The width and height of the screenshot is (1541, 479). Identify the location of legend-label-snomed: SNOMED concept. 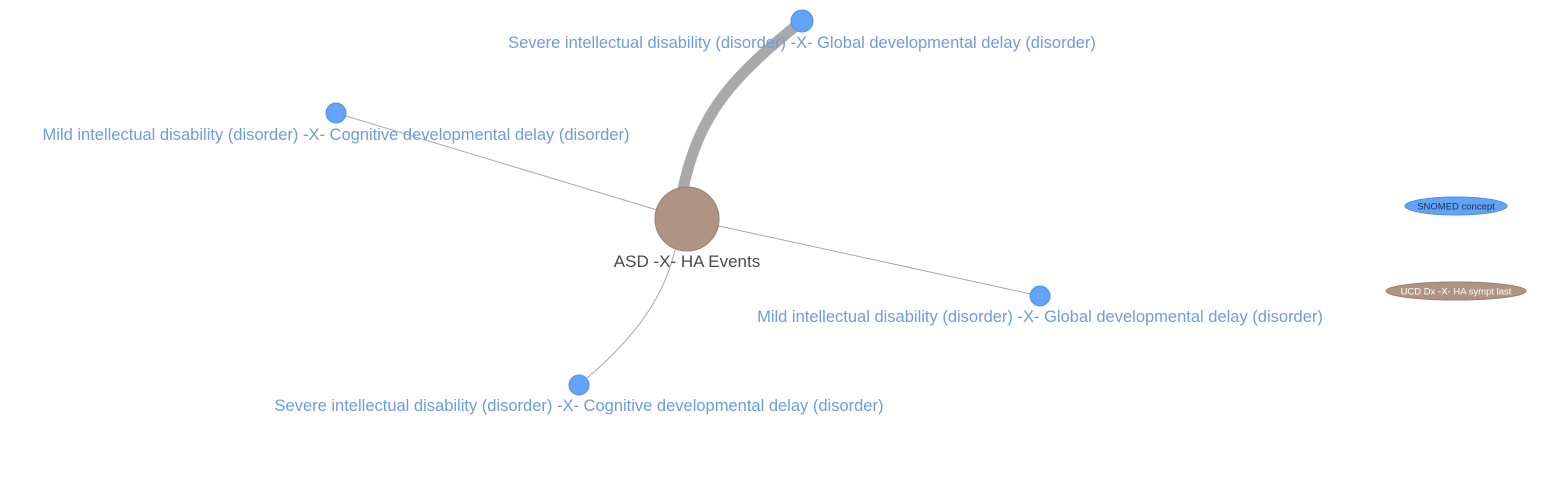
(1456, 207).